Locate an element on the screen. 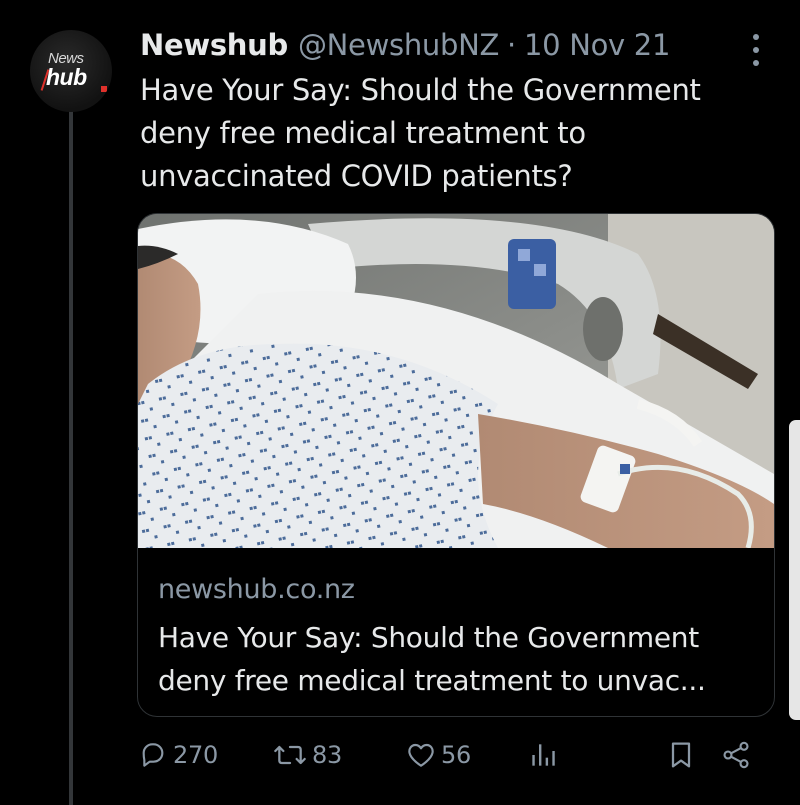 The width and height of the screenshot is (800, 805). share-button is located at coordinates (736, 755).